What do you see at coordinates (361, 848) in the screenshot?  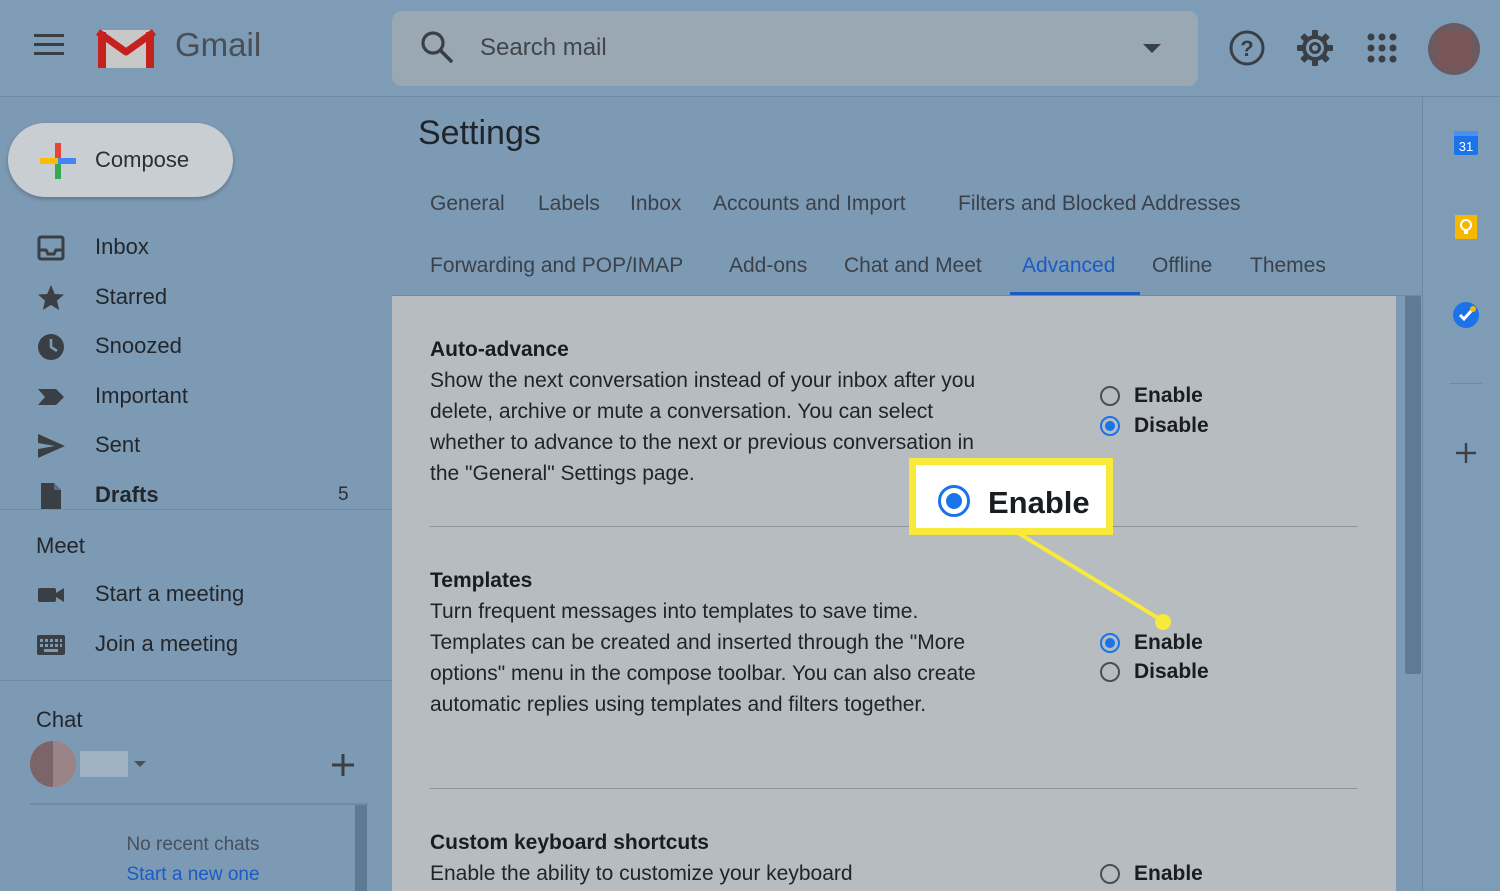 I see `chat-scrollbar` at bounding box center [361, 848].